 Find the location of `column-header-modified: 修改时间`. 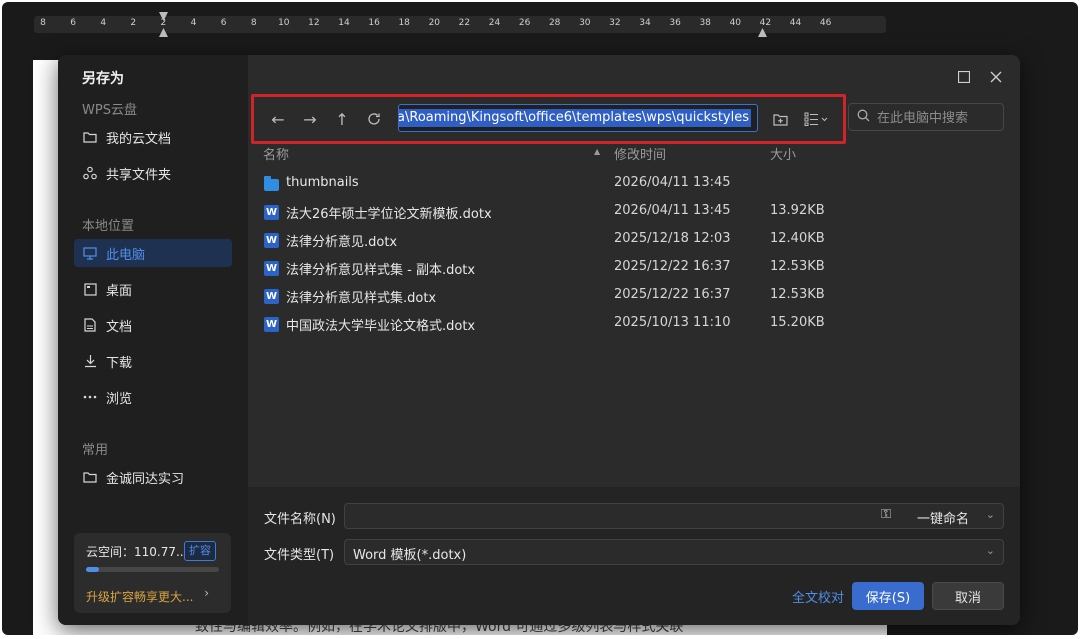

column-header-modified: 修改时间 is located at coordinates (640, 153).